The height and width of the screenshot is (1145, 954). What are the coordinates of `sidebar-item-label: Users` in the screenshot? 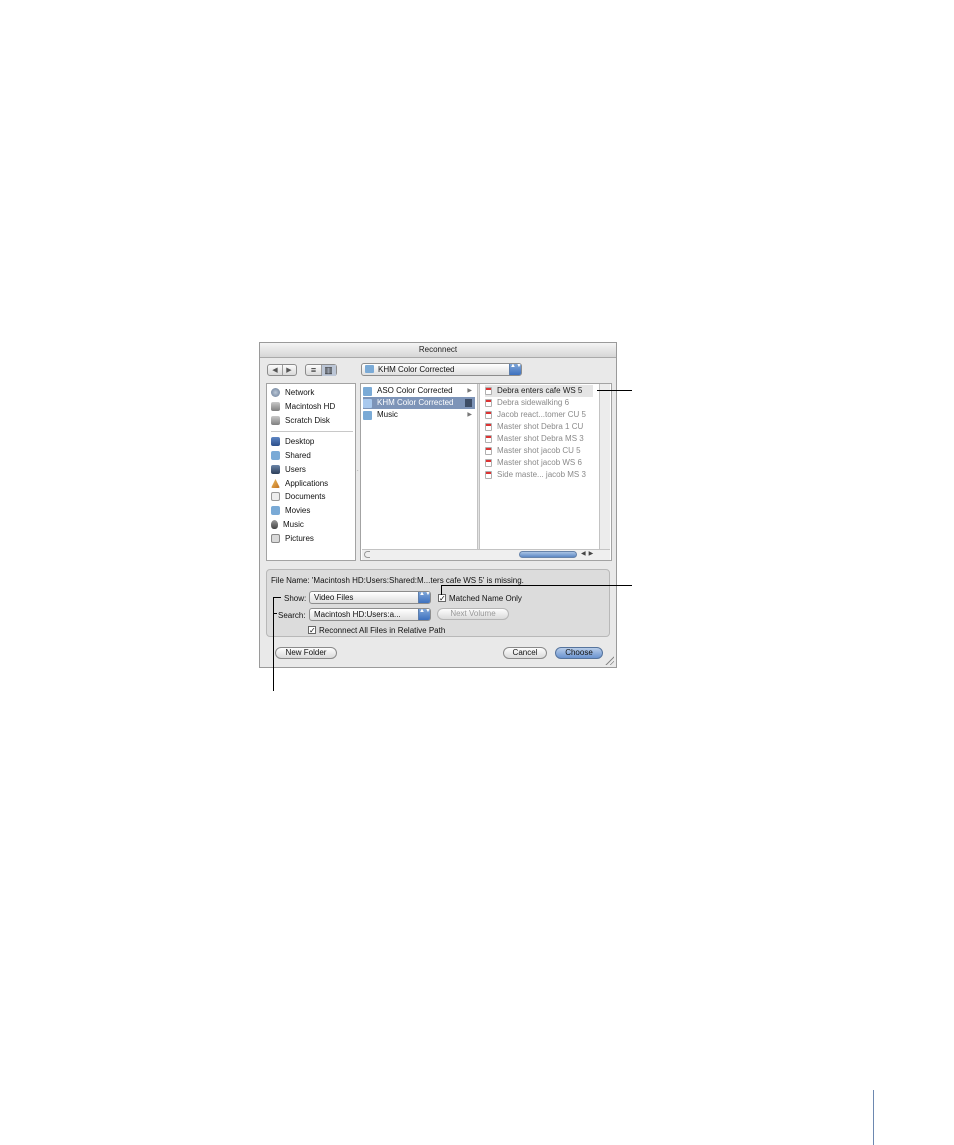 It's located at (295, 469).